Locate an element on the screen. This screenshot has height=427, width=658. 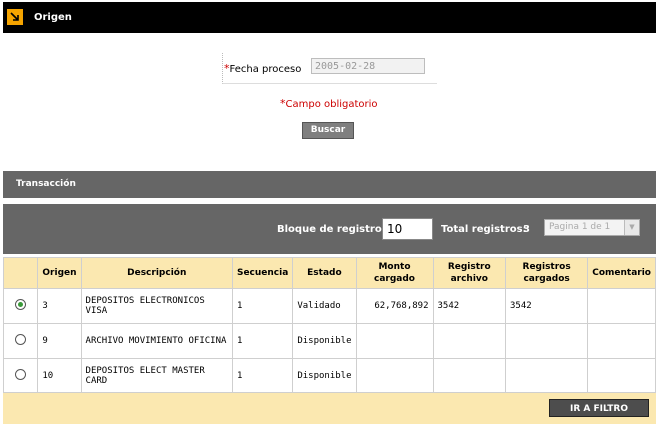
cell-monto: 62,768,892 is located at coordinates (394, 306).